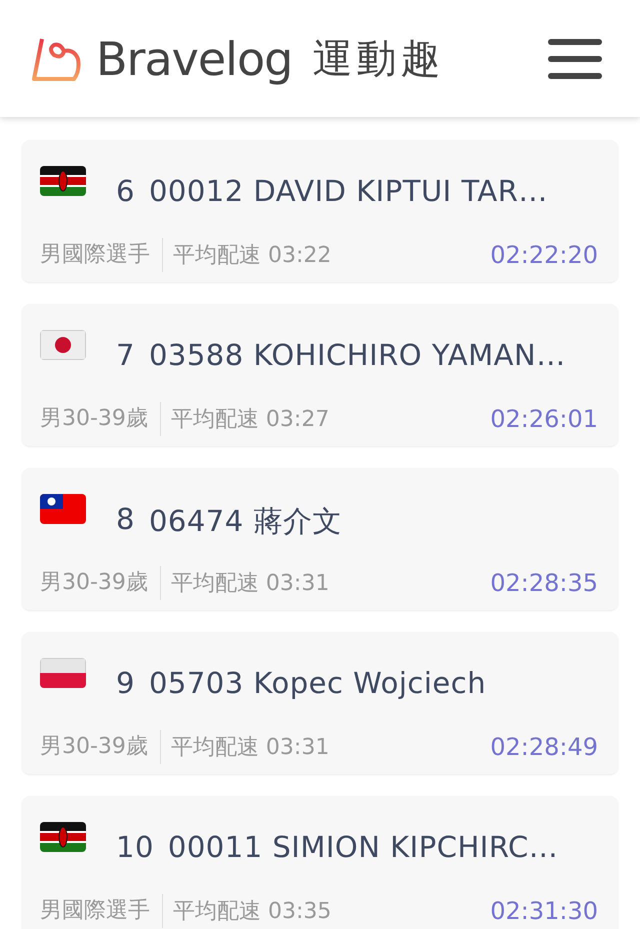  What do you see at coordinates (125, 191) in the screenshot?
I see `rank: 6` at bounding box center [125, 191].